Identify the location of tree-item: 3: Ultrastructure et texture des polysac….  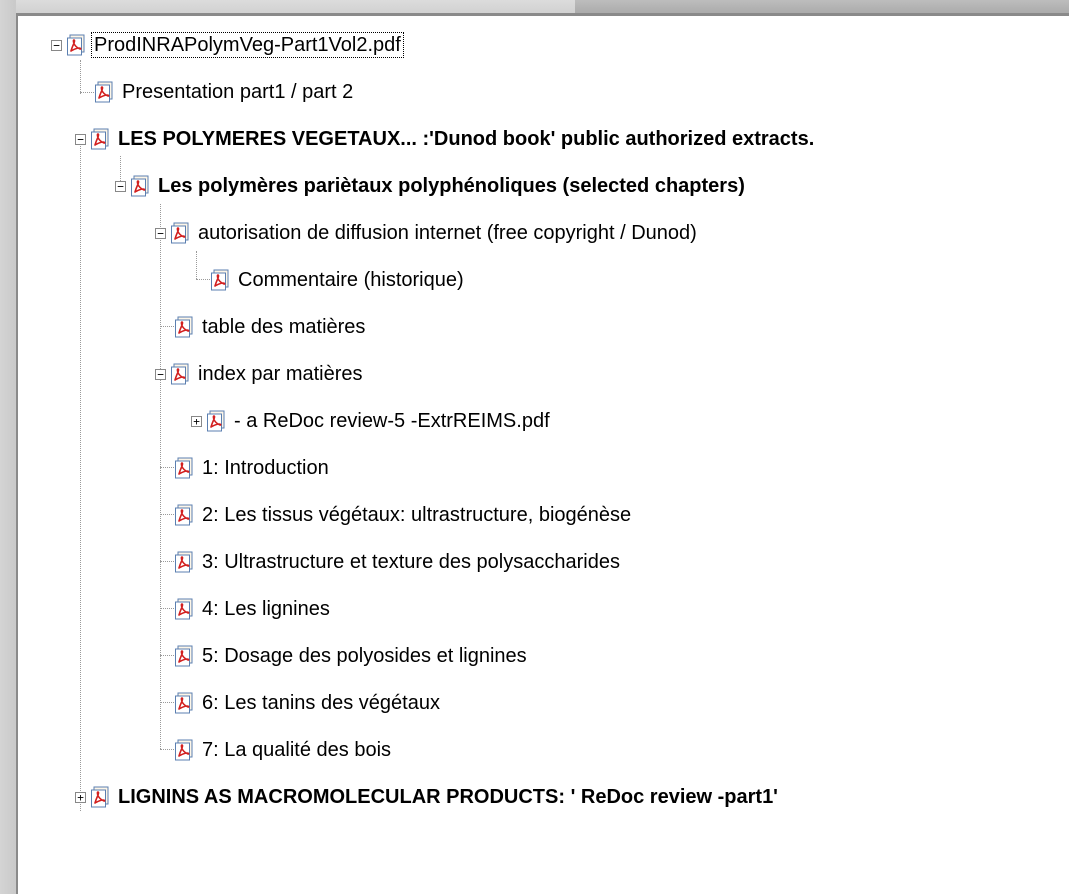
(398, 562).